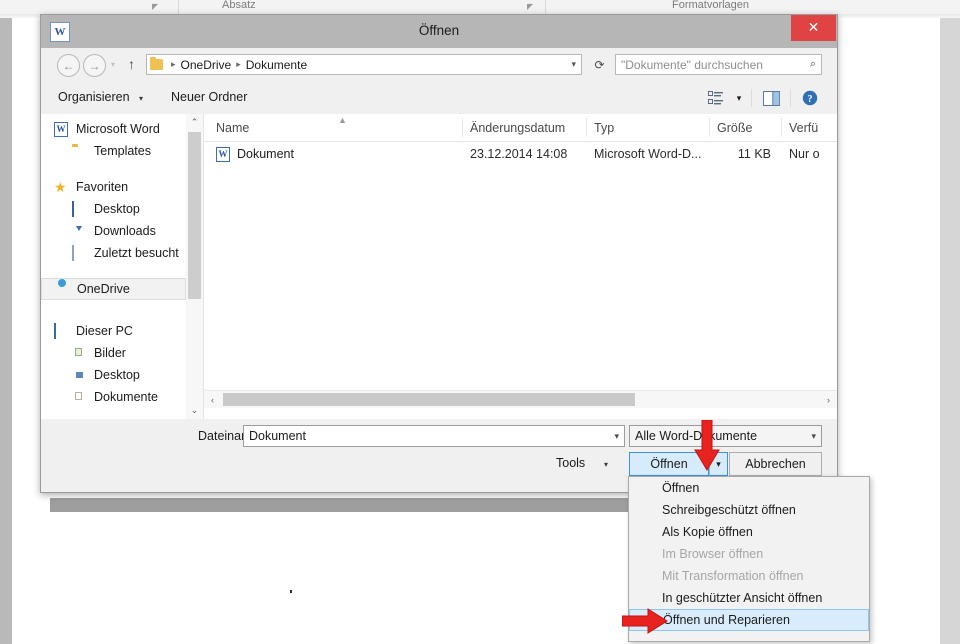 This screenshot has height=644, width=960. What do you see at coordinates (277, 436) in the screenshot?
I see `filename-value: Dokument` at bounding box center [277, 436].